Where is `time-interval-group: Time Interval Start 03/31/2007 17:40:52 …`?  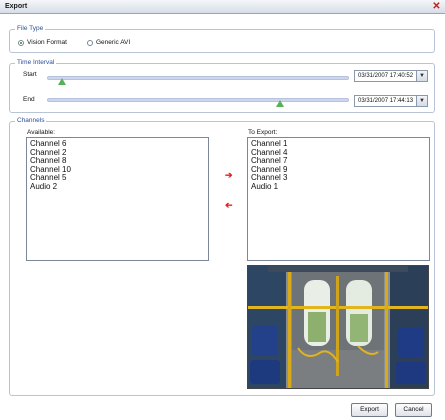
time-interval-group: Time Interval Start 03/31/2007 17:40:52 … is located at coordinates (222, 86).